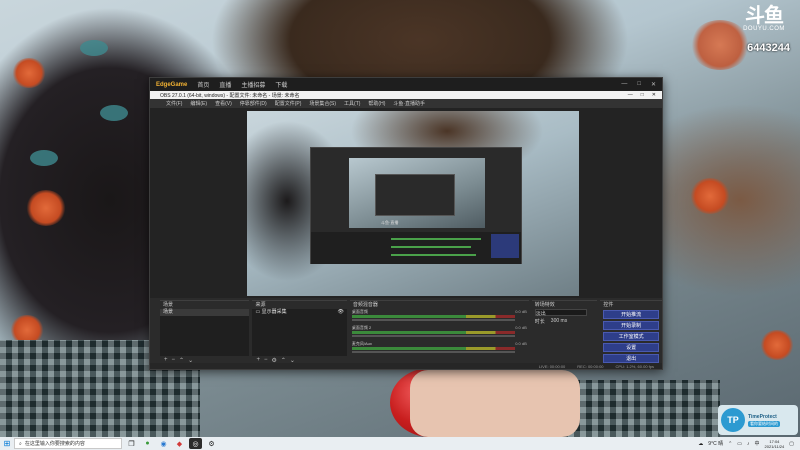 The image size is (800, 450). Describe the element at coordinates (359, 311) in the screenshot. I see `mixer-channel-name: 桌面音频` at that location.